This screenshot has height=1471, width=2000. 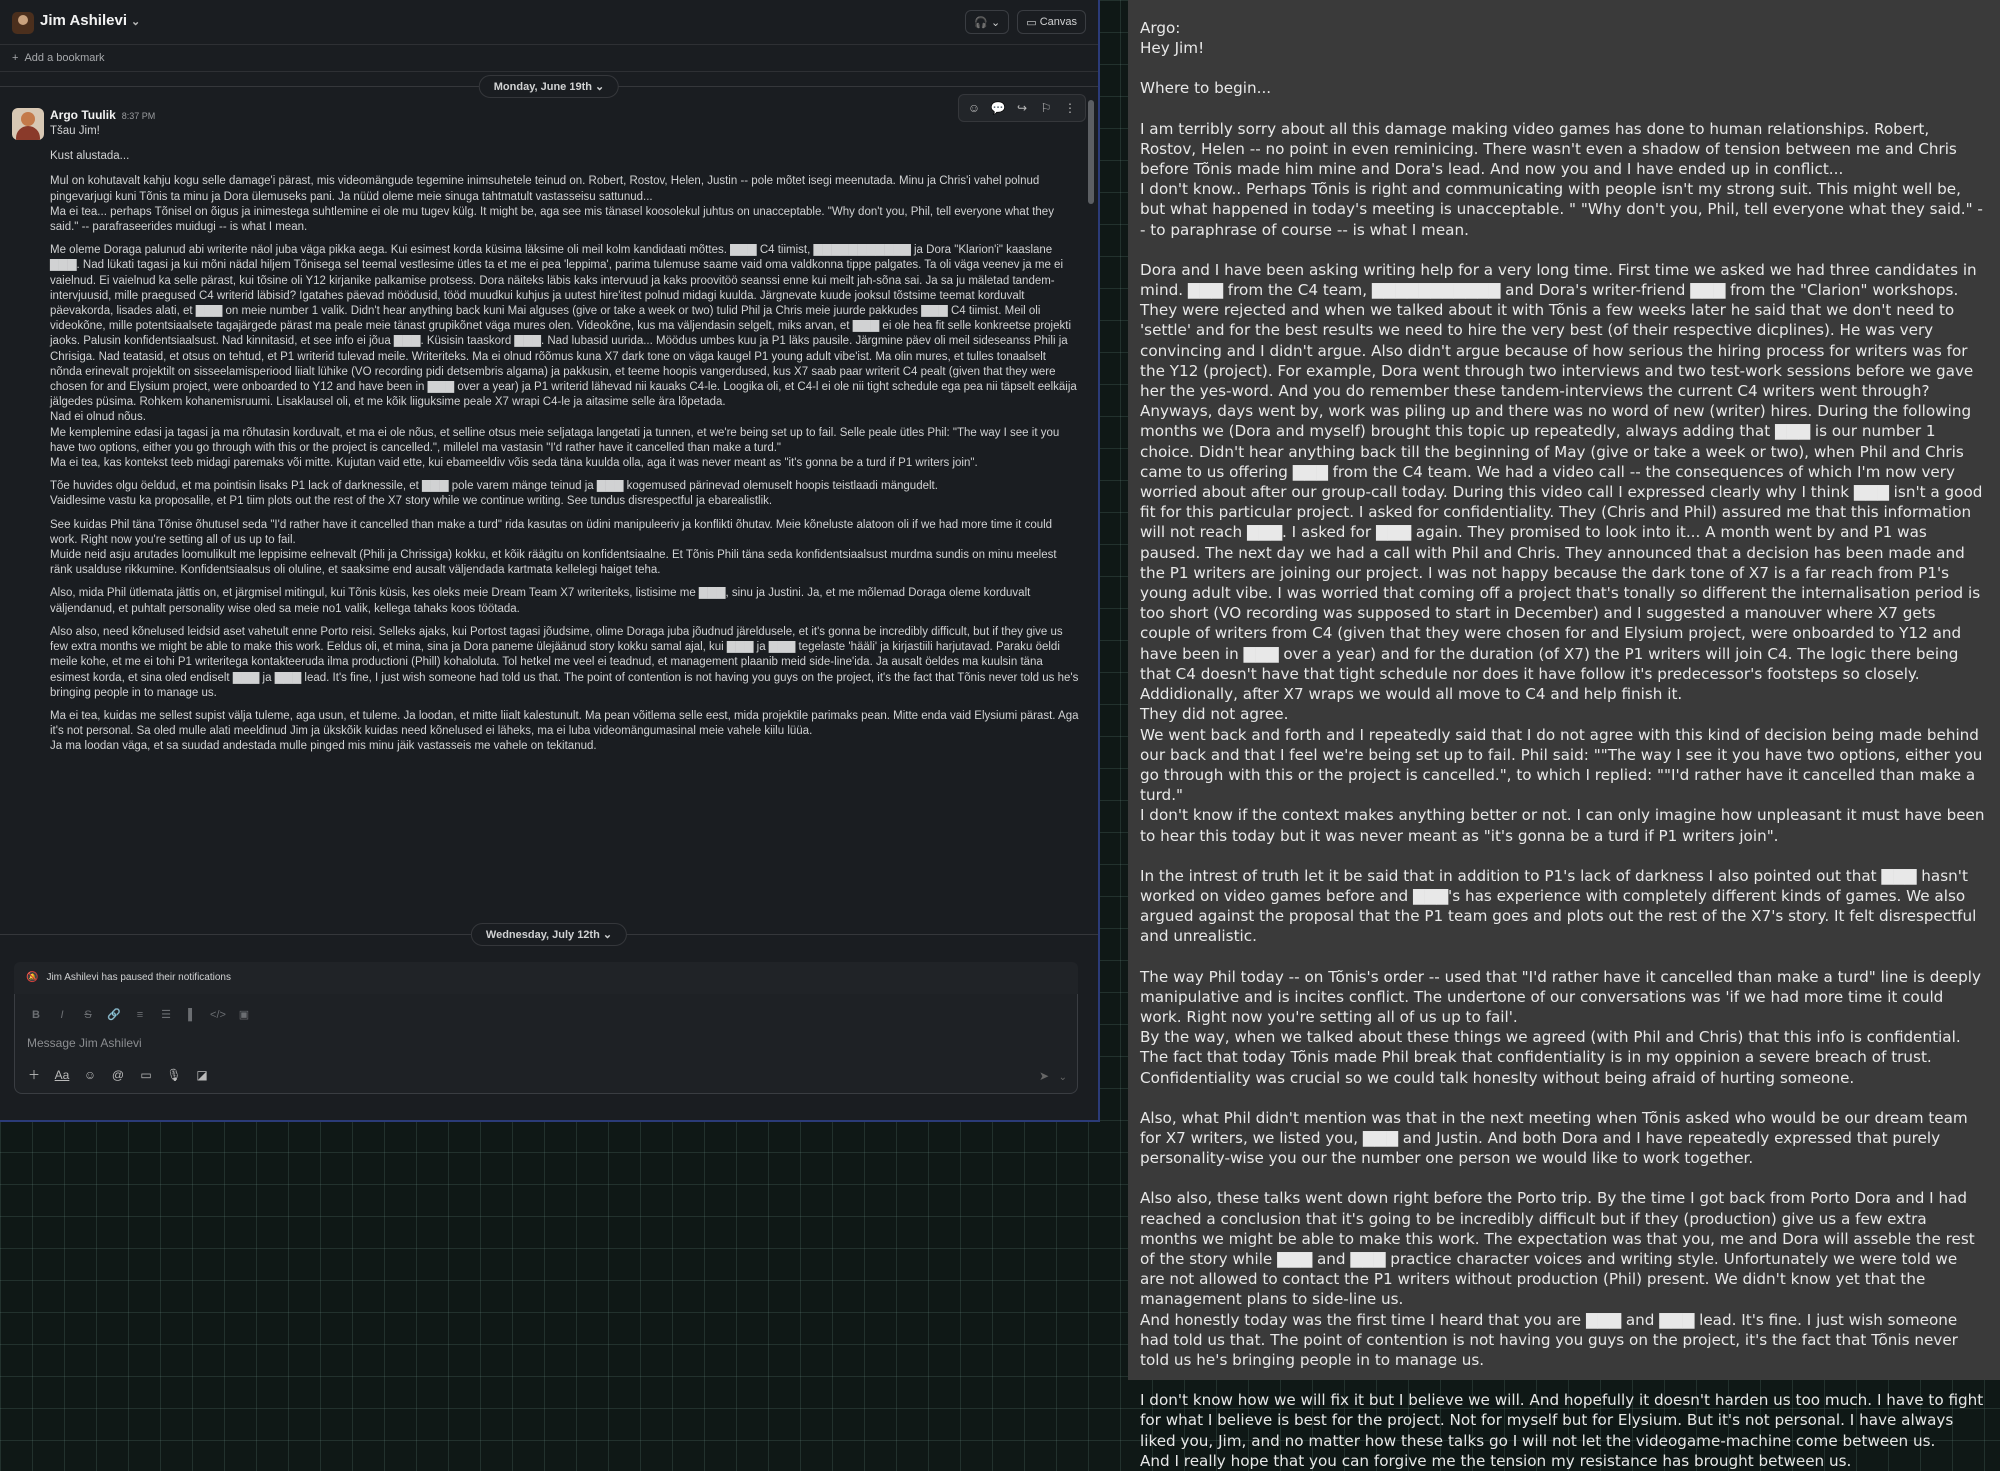 I want to click on conversation-header: Jim Ashilevi ⌄ 🎧 ⌄ ▭ Canvas, so click(x=549, y=22).